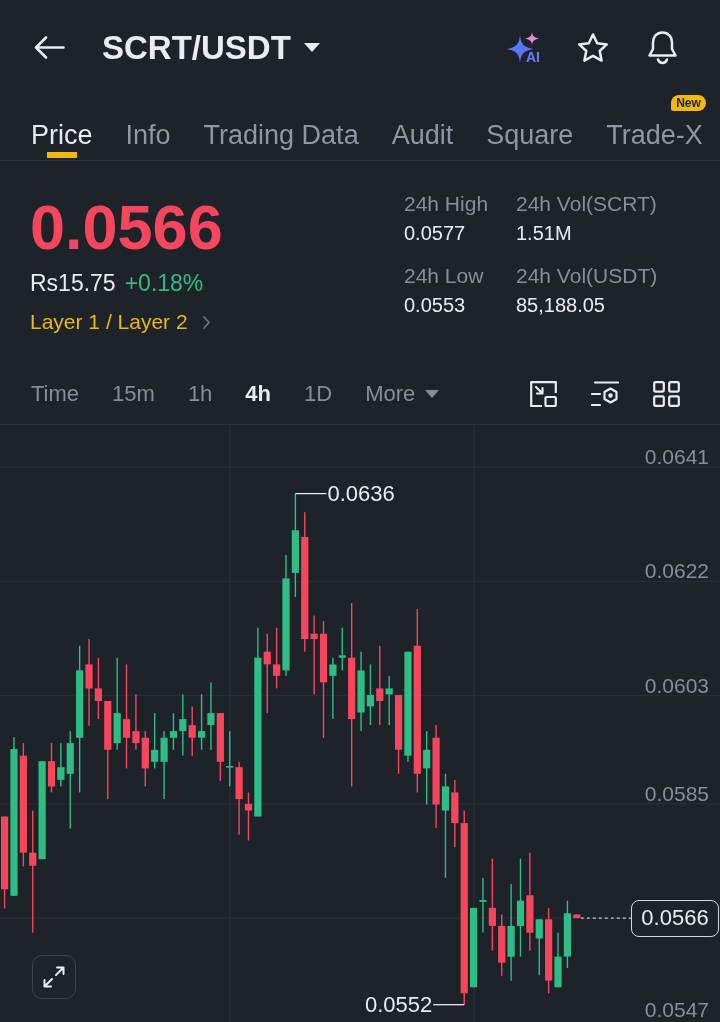 The width and height of the screenshot is (720, 1022). I want to click on low-price-label: 0.0552, so click(398, 1004).